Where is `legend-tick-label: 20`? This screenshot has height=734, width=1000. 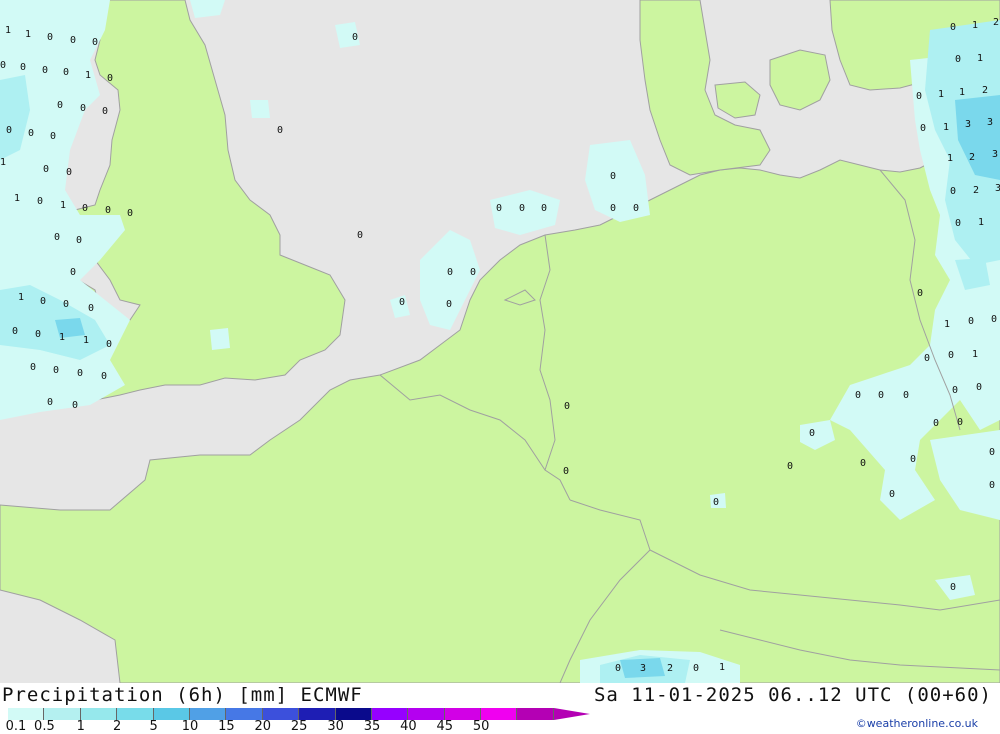 legend-tick-label: 20 is located at coordinates (263, 726).